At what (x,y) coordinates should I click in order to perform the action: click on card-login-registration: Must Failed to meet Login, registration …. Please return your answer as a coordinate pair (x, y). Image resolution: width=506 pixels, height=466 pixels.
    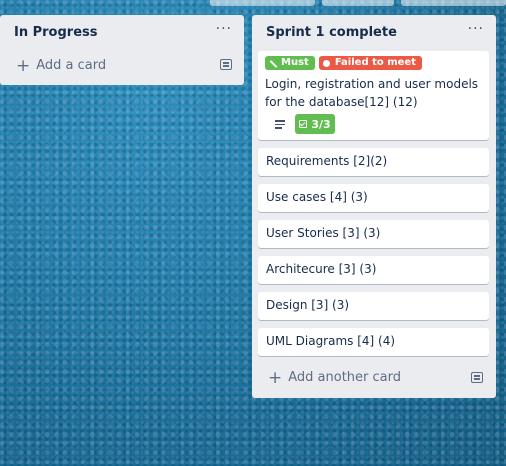
    Looking at the image, I should click on (373, 95).